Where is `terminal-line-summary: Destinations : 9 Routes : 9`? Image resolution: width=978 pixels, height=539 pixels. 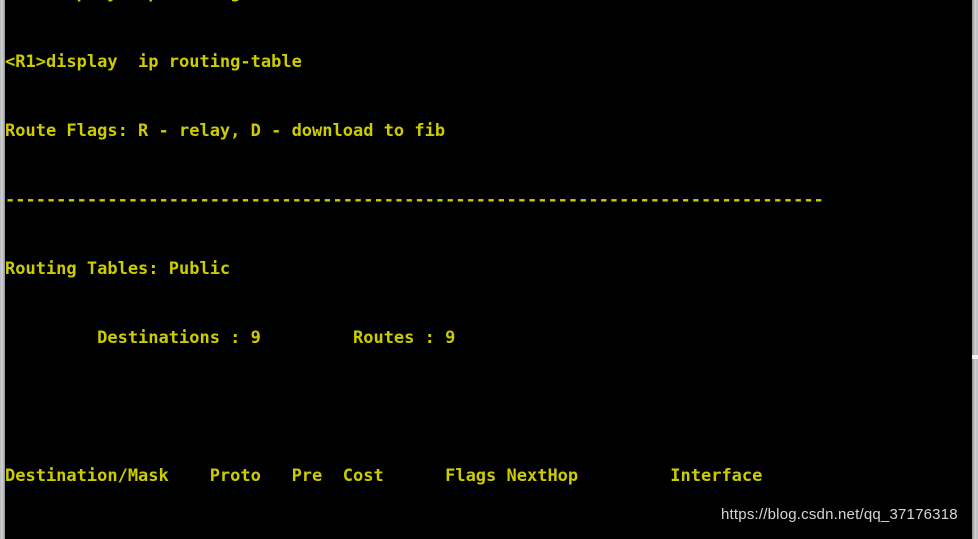
terminal-line-summary: Destinations : 9 Routes : 9 is located at coordinates (230, 338).